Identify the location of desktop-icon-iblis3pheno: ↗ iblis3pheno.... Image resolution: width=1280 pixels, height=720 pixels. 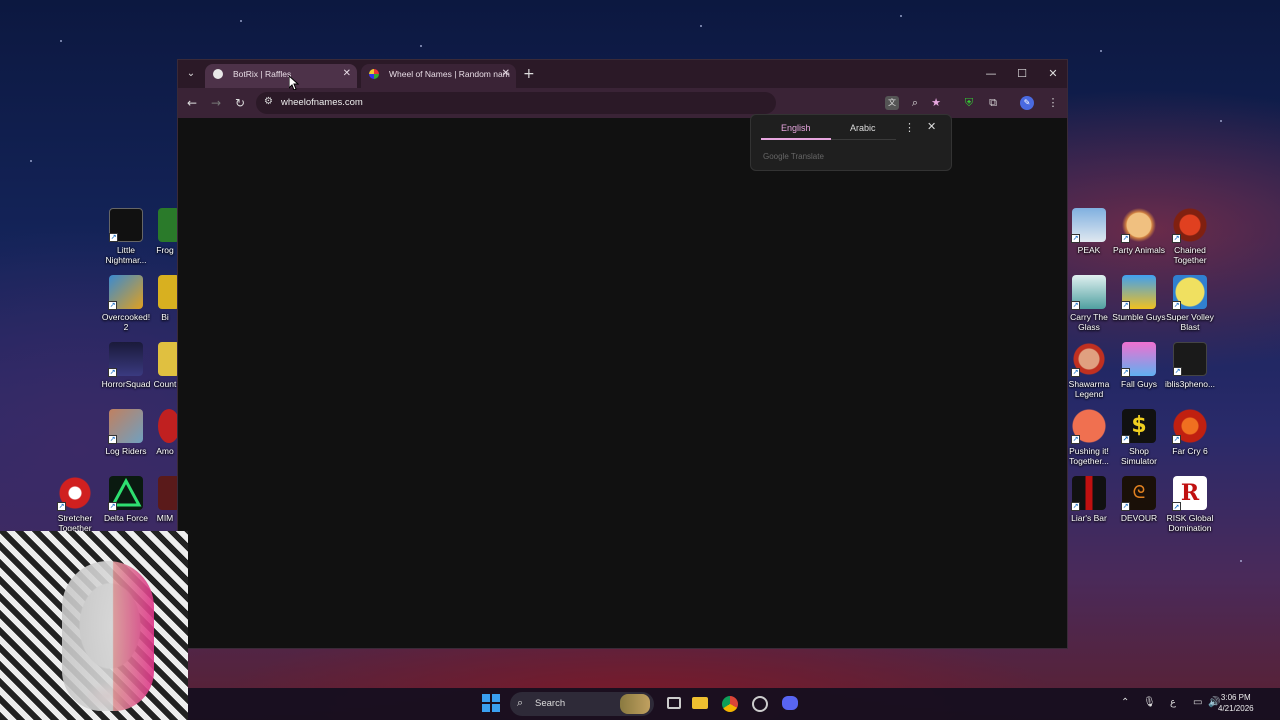
(1190, 365).